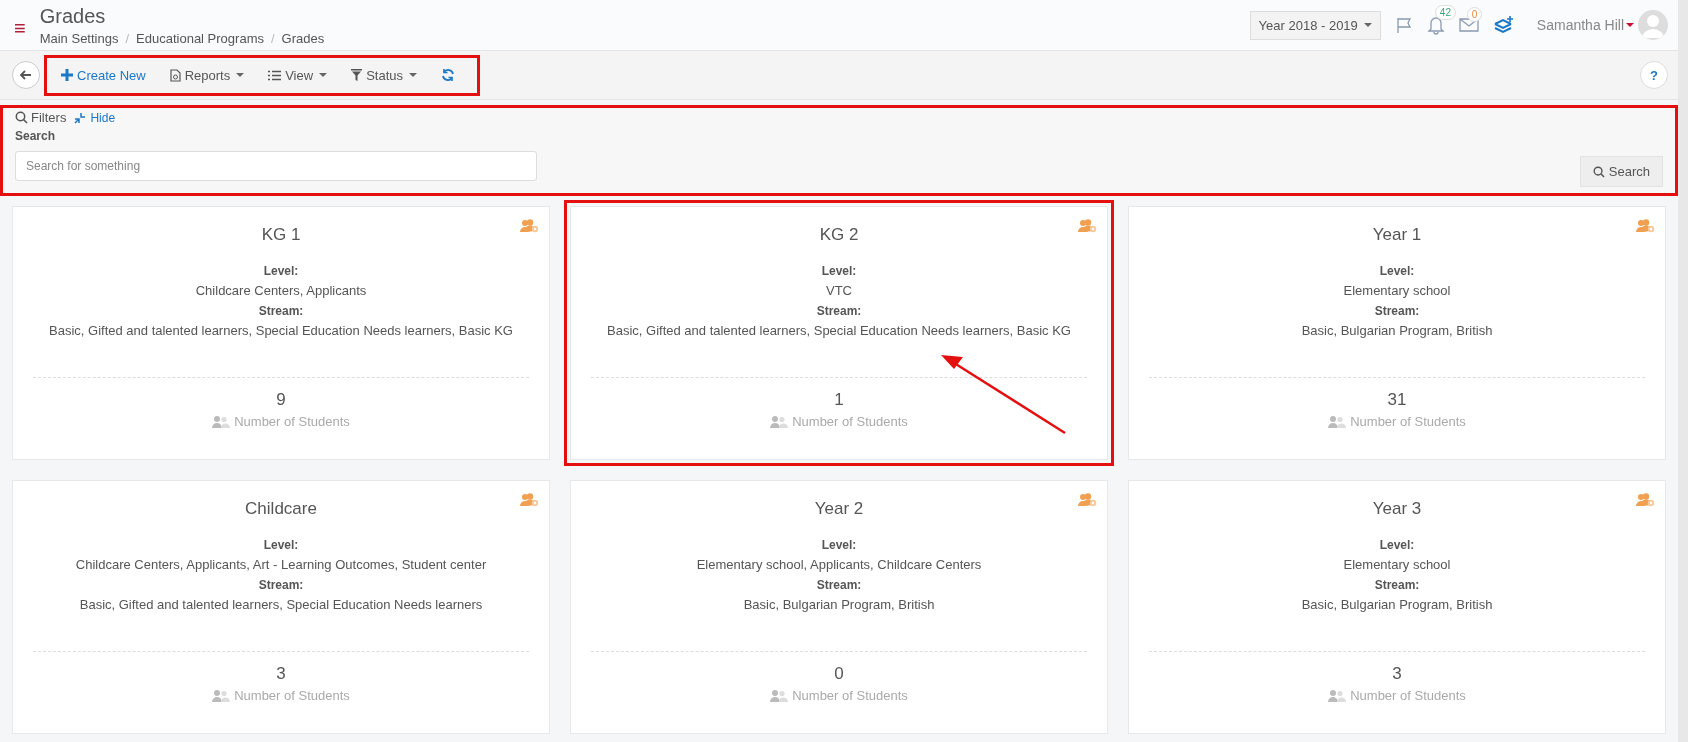  I want to click on level-value: Elementary school, Applicants, Childcare Centers, so click(839, 565).